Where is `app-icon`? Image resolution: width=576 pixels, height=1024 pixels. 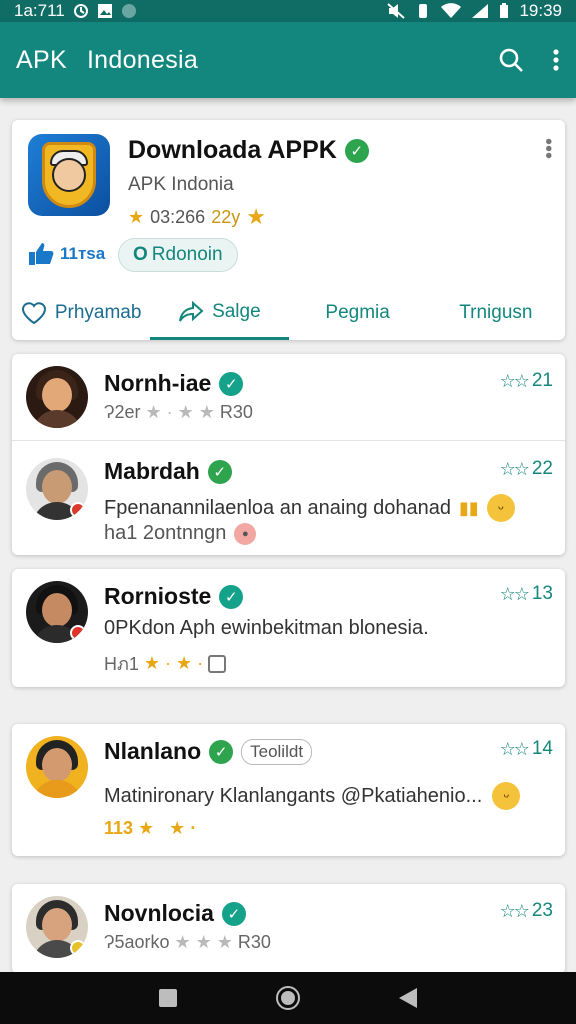
app-icon is located at coordinates (69, 175).